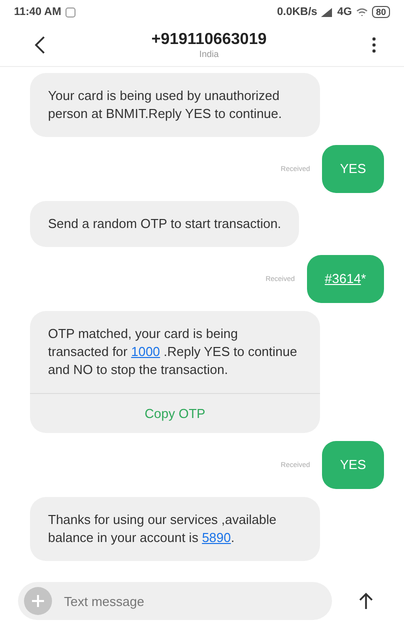 This screenshot has height=625, width=404. I want to click on message-field: Text message, so click(175, 601).